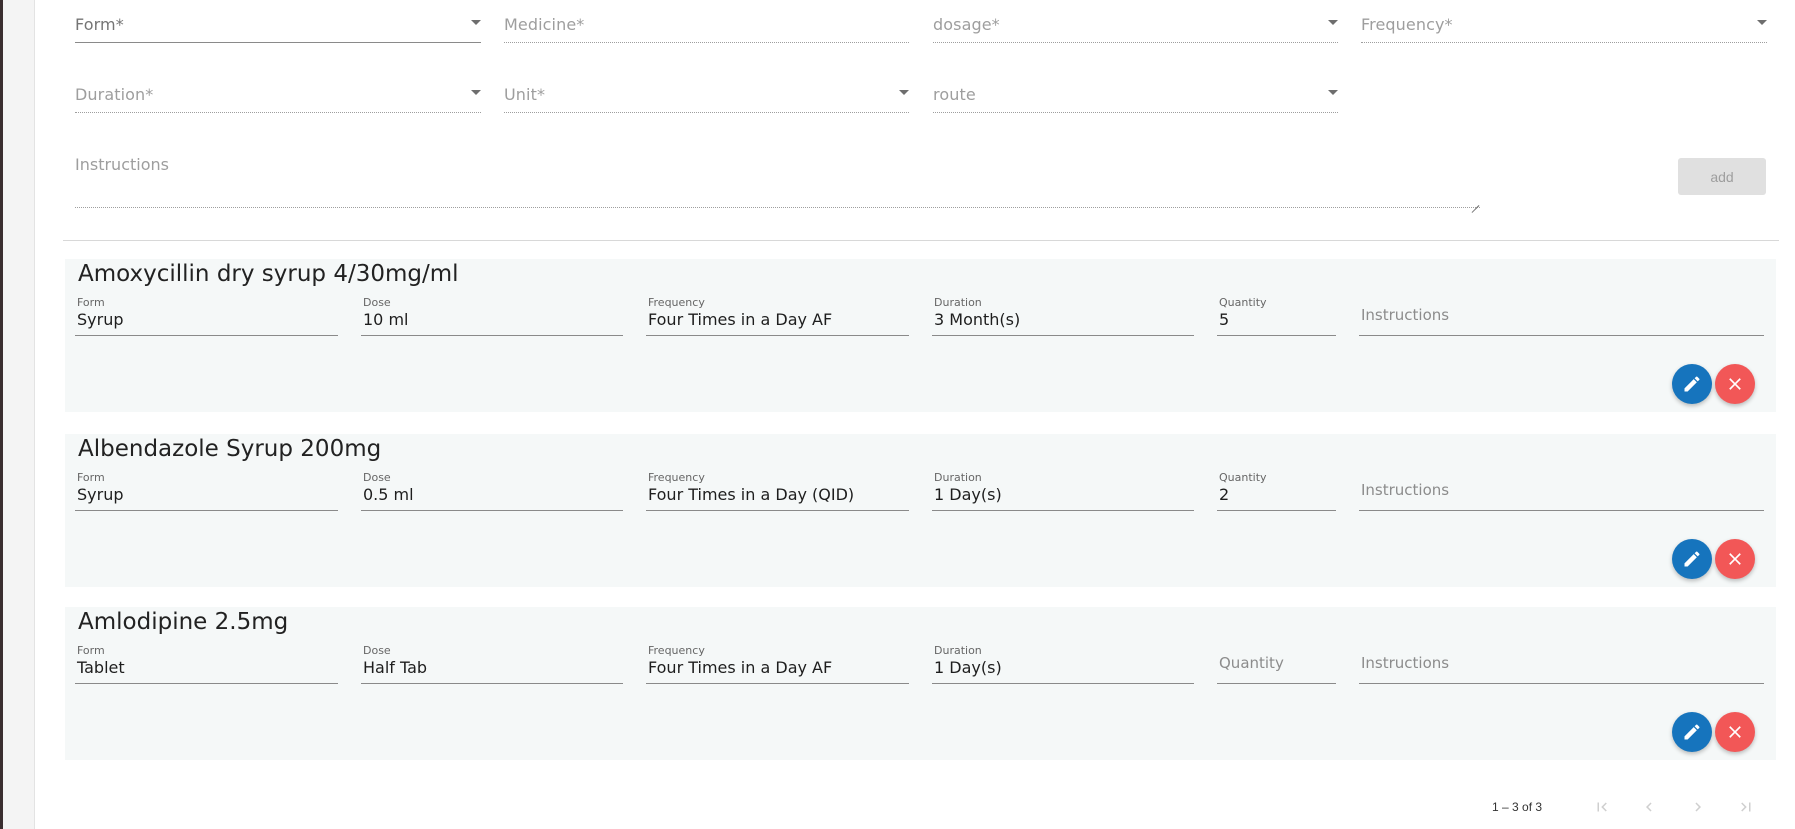  What do you see at coordinates (278, 91) in the screenshot?
I see `duration-select: Duration*` at bounding box center [278, 91].